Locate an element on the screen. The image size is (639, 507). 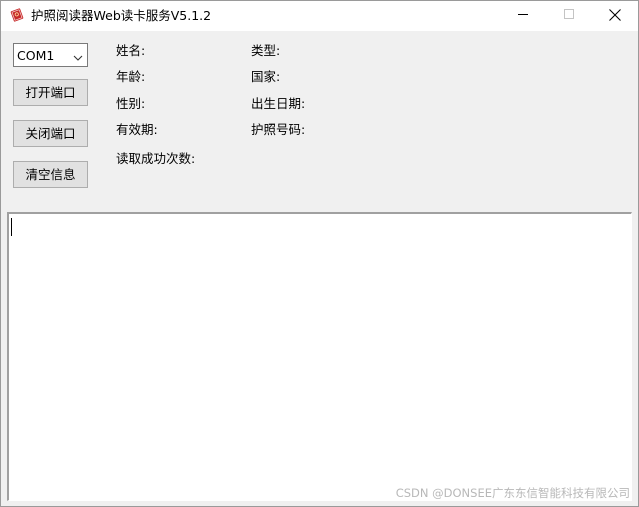
watermark: CSDN @DONSEE广东东信智能科技有限公司 is located at coordinates (512, 493).